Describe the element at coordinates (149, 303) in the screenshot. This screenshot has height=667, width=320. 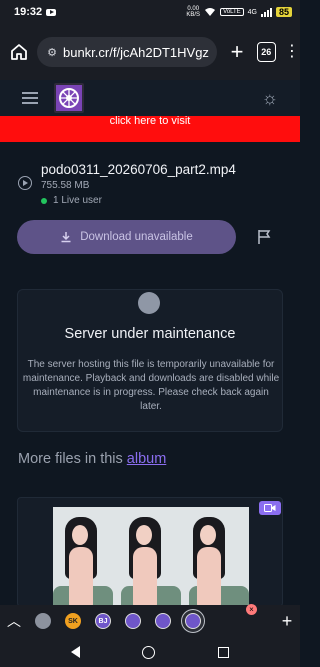
I see `loading-spinner-icon` at that location.